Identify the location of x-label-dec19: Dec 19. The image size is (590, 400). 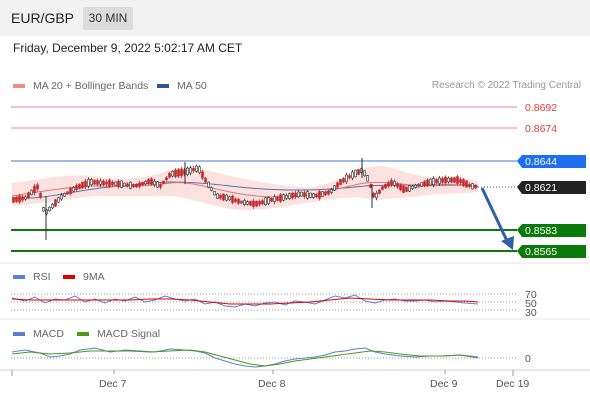
(512, 384).